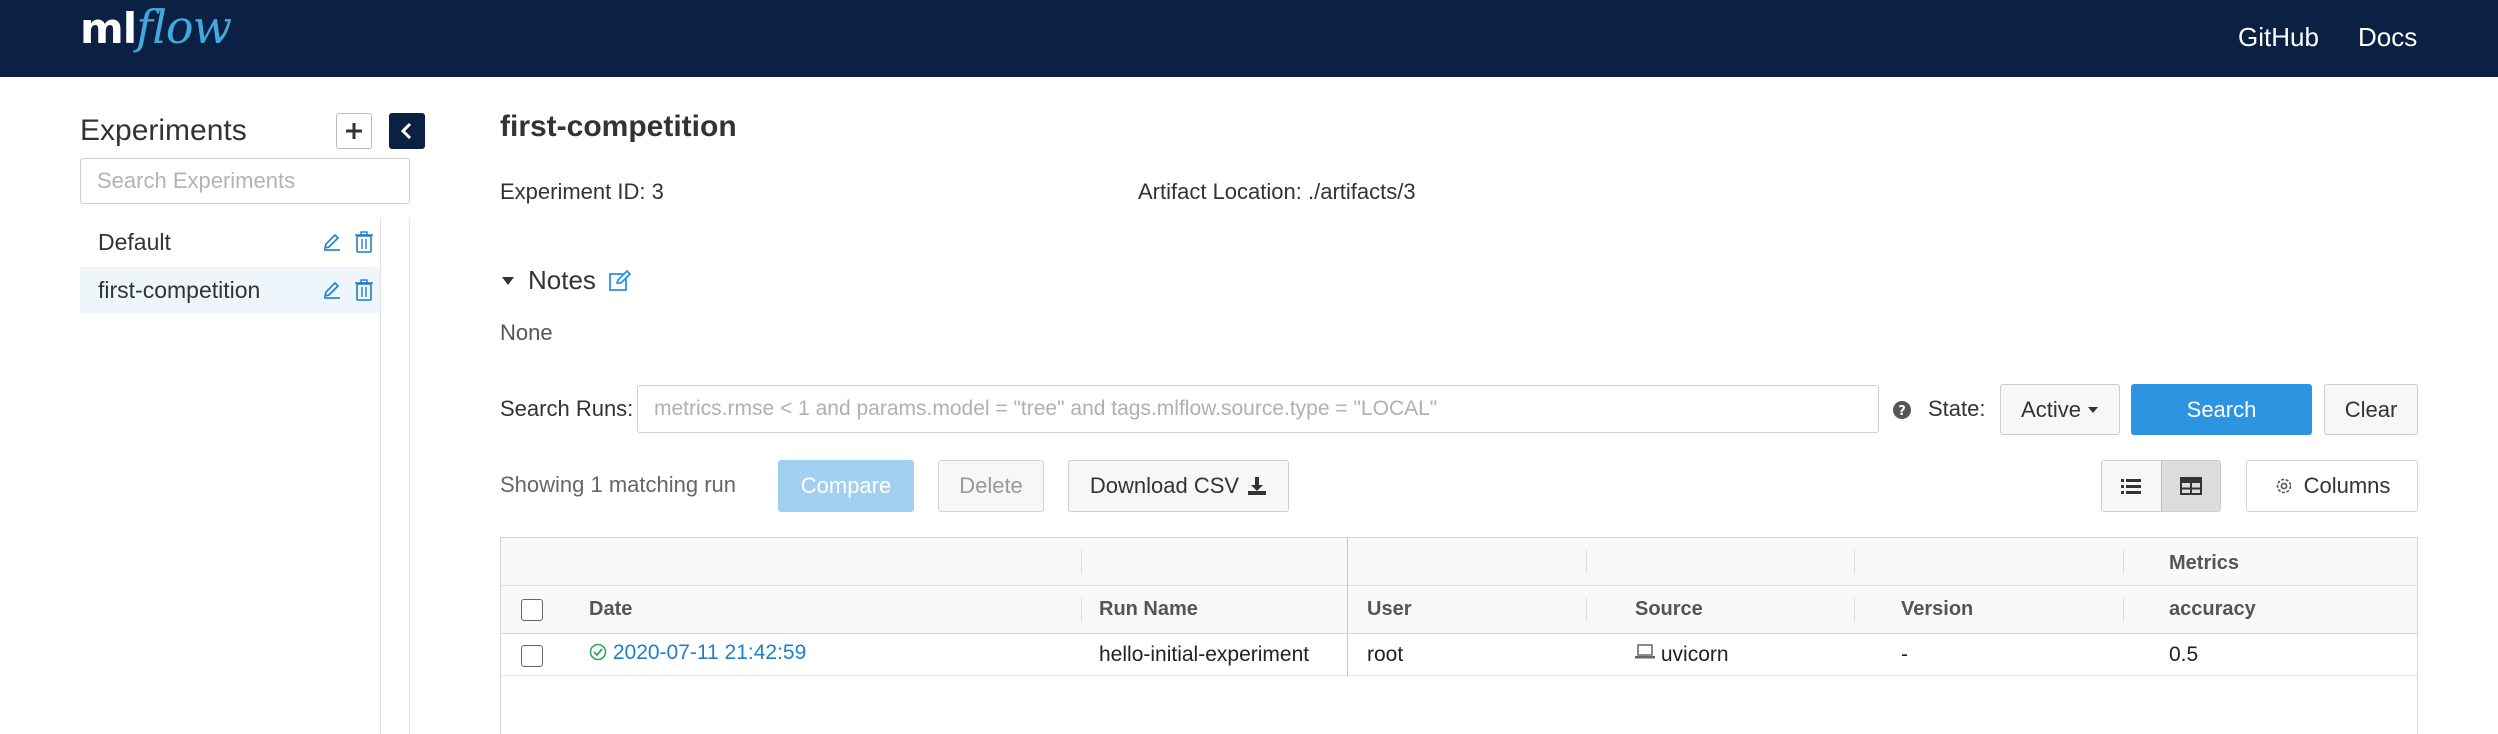 The image size is (2498, 734). I want to click on select-all-checkbox, so click(532, 610).